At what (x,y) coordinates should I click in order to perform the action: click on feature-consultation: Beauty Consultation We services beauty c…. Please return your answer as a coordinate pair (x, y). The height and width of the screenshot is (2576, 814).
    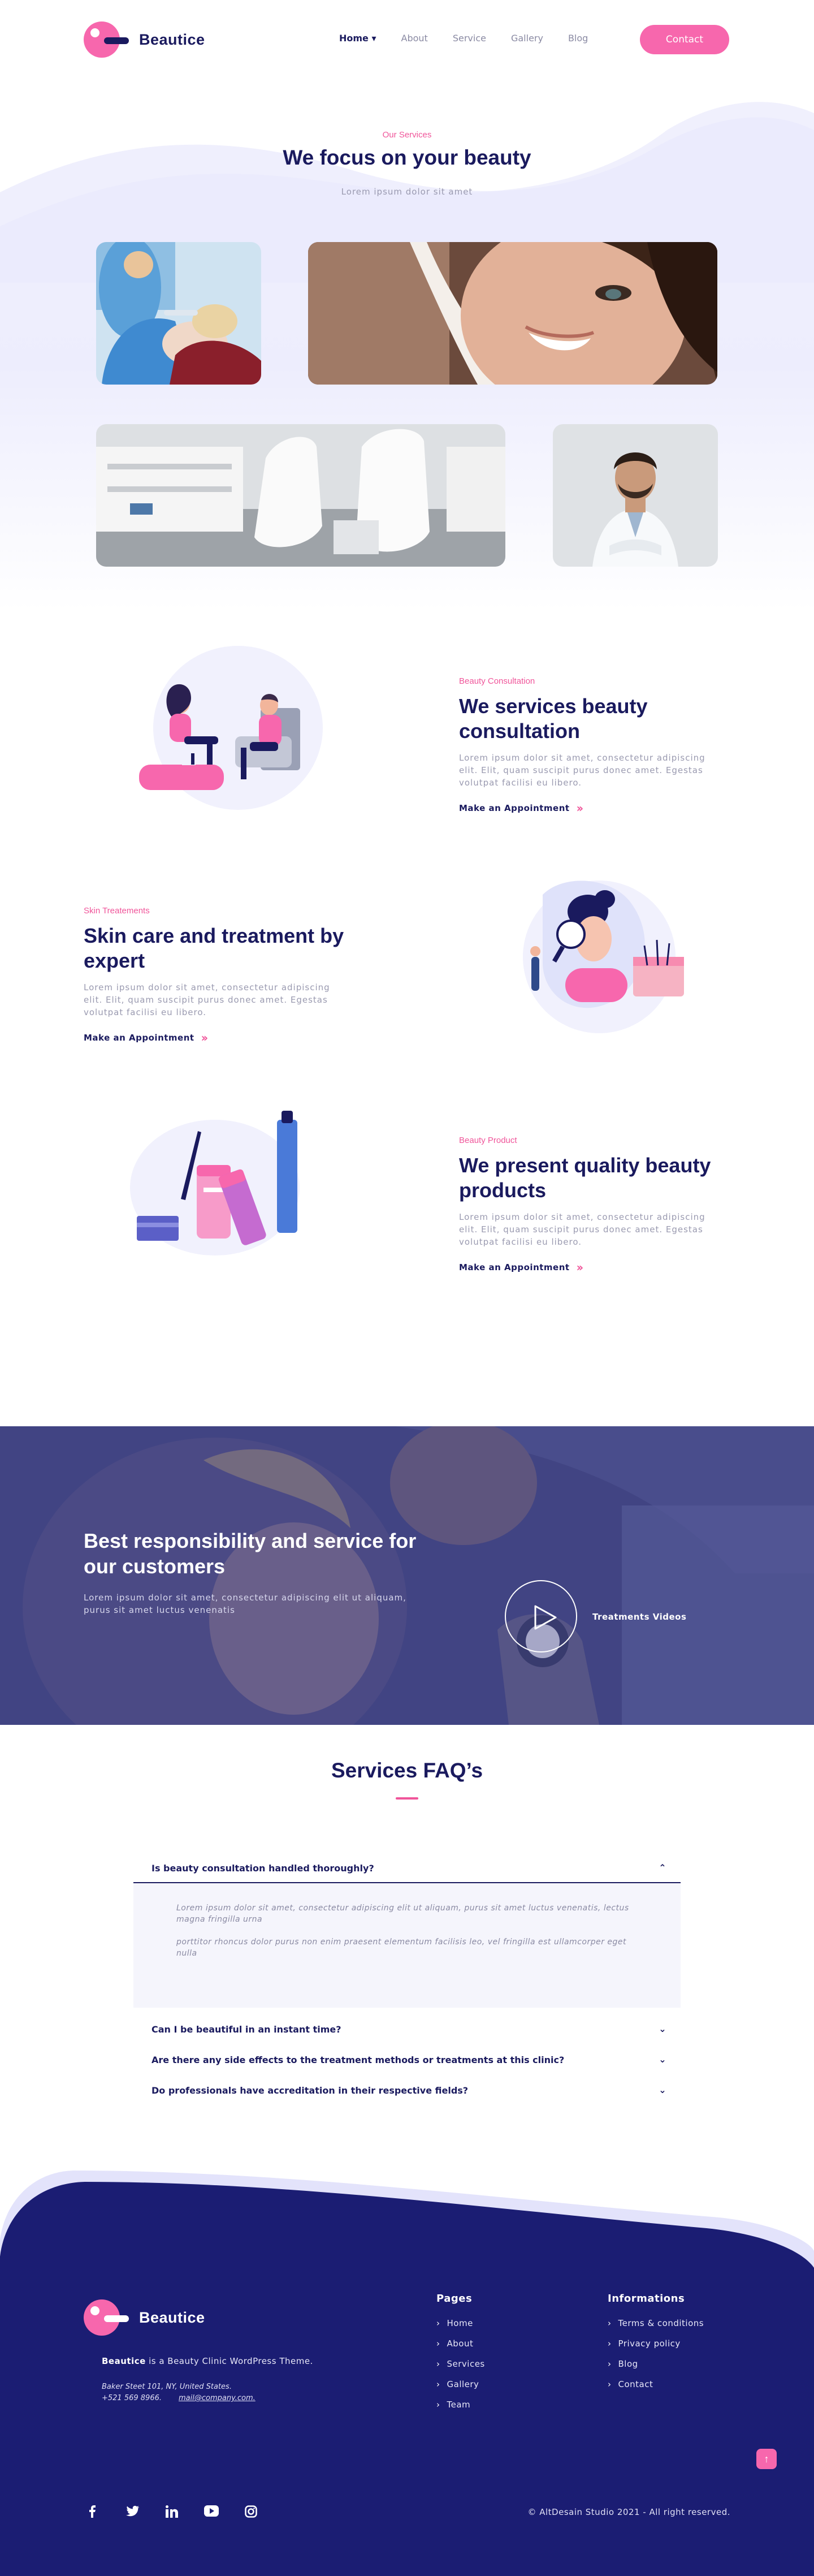
    Looking at the image, I should click on (407, 725).